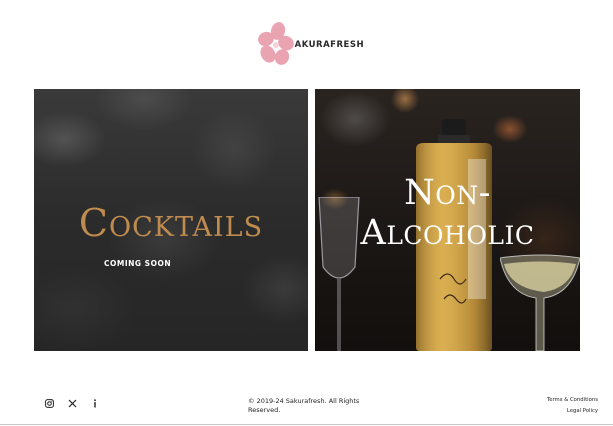 Image resolution: width=613 pixels, height=426 pixels. Describe the element at coordinates (447, 193) in the screenshot. I see `non-alcoholic-title-line-1: Non-` at that location.